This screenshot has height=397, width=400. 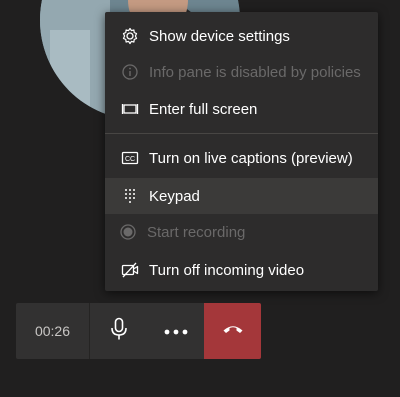 I want to click on more-icon, so click(x=176, y=331).